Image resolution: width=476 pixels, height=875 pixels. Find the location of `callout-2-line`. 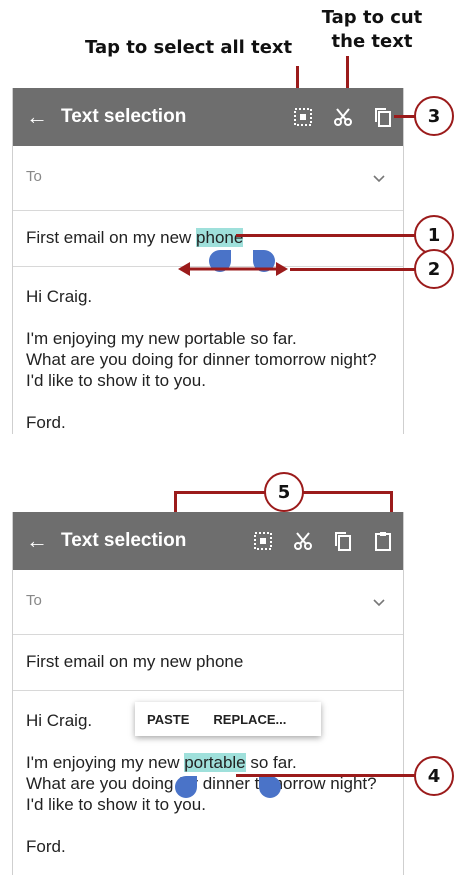

callout-2-line is located at coordinates (353, 269).